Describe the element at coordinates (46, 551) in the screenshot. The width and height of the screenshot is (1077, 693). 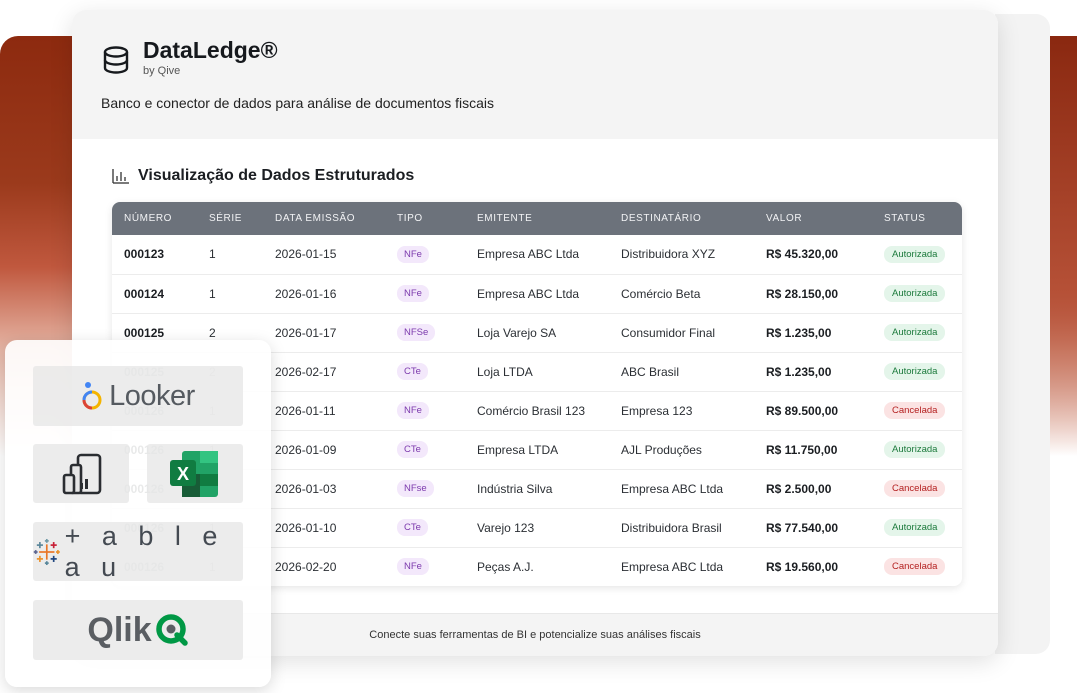
I see `tableau-icon` at that location.